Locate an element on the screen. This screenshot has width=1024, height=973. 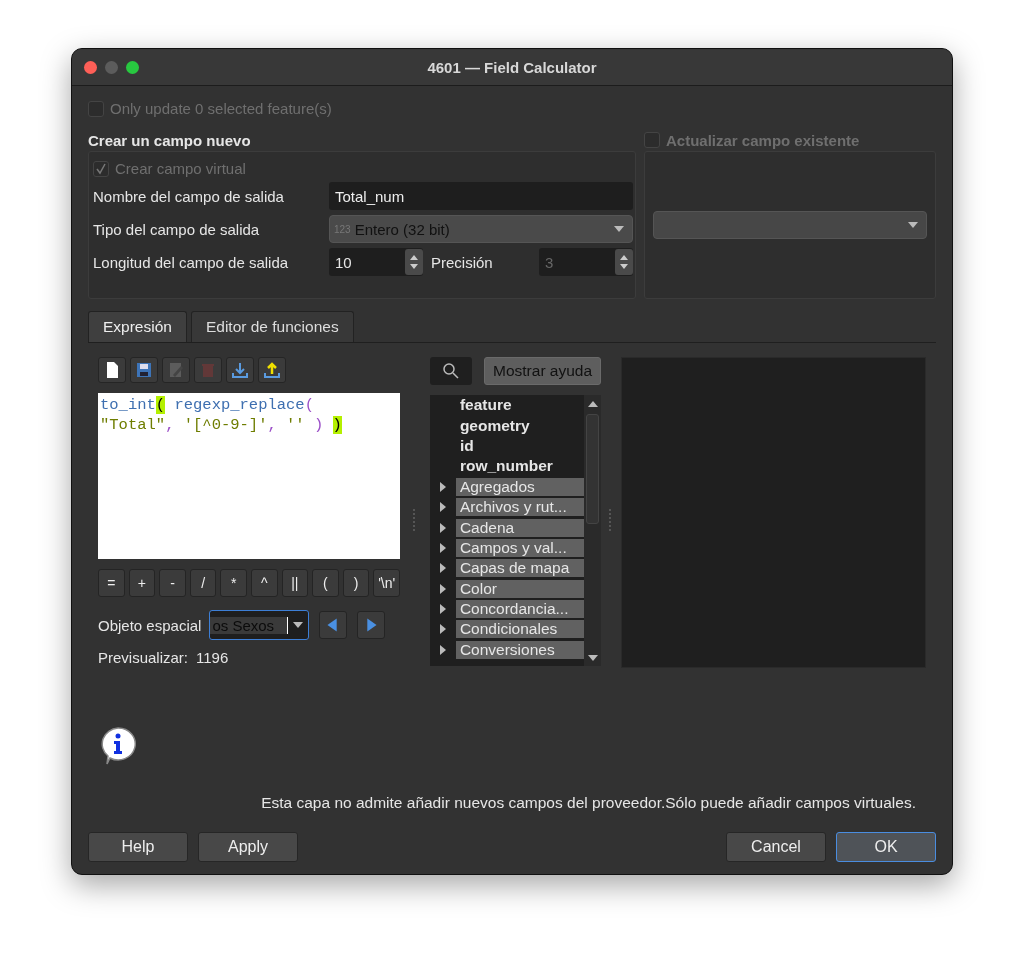
scroll-down-icon is located at coordinates (592, 657).